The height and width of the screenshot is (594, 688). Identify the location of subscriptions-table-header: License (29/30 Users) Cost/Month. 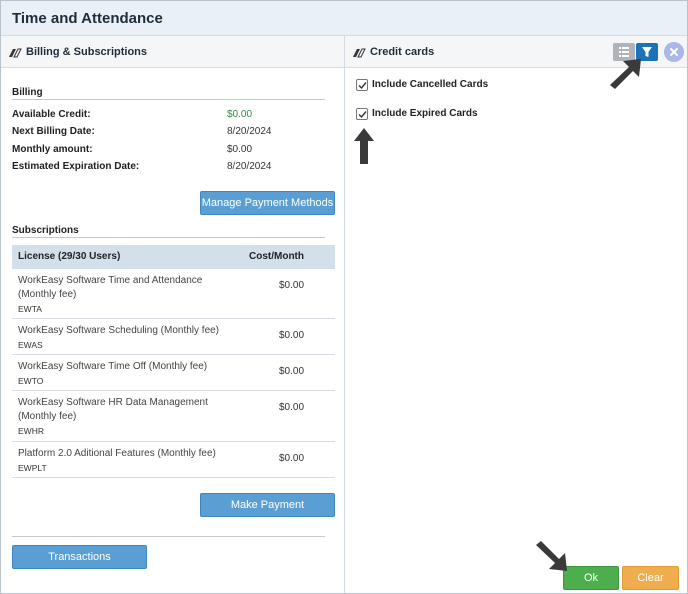
(173, 257).